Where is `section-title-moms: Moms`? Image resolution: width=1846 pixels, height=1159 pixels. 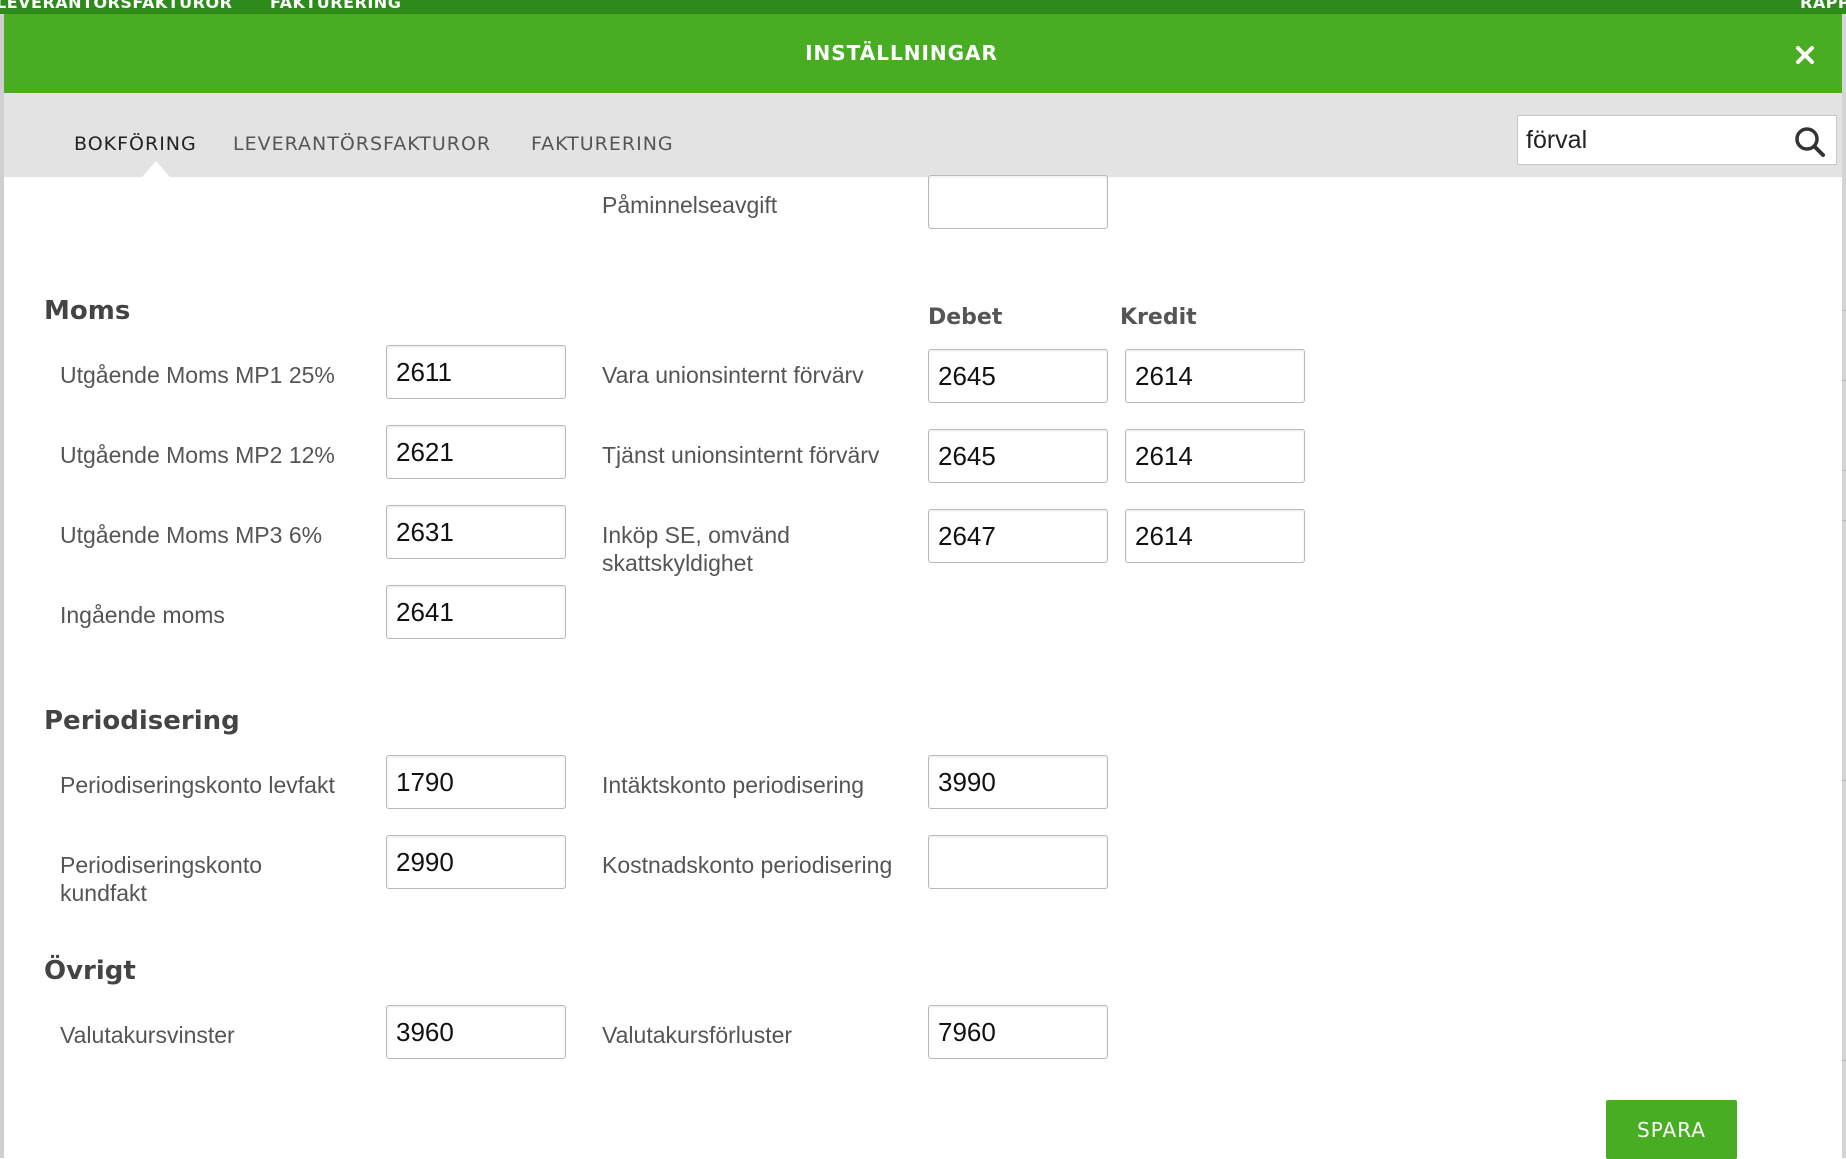
section-title-moms: Moms is located at coordinates (87, 311).